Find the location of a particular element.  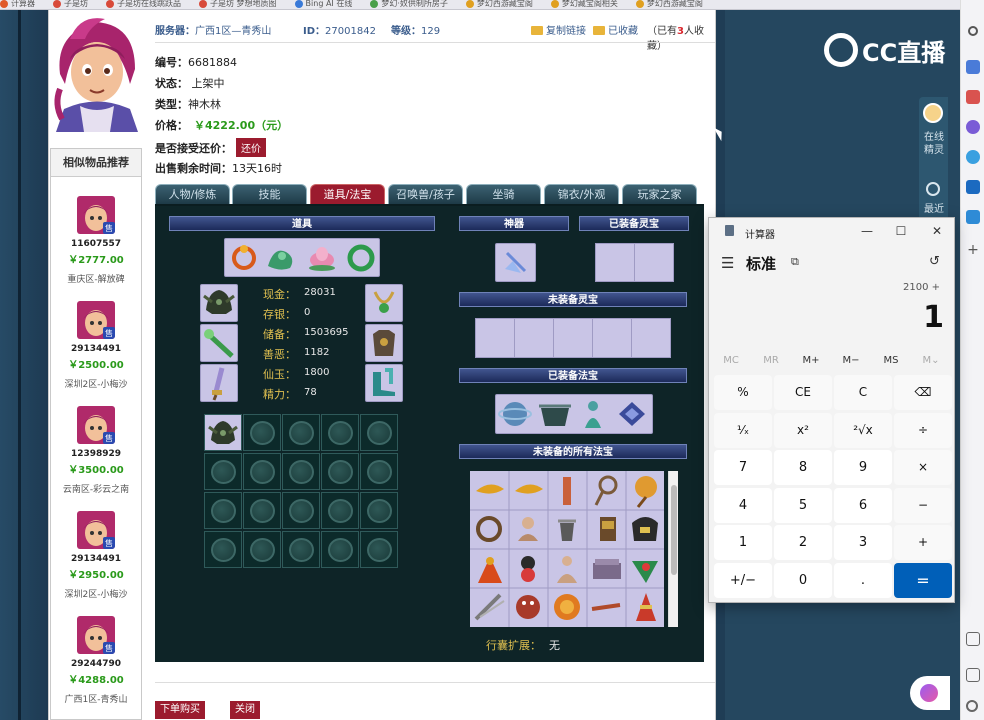

send-icon is located at coordinates (973, 217).